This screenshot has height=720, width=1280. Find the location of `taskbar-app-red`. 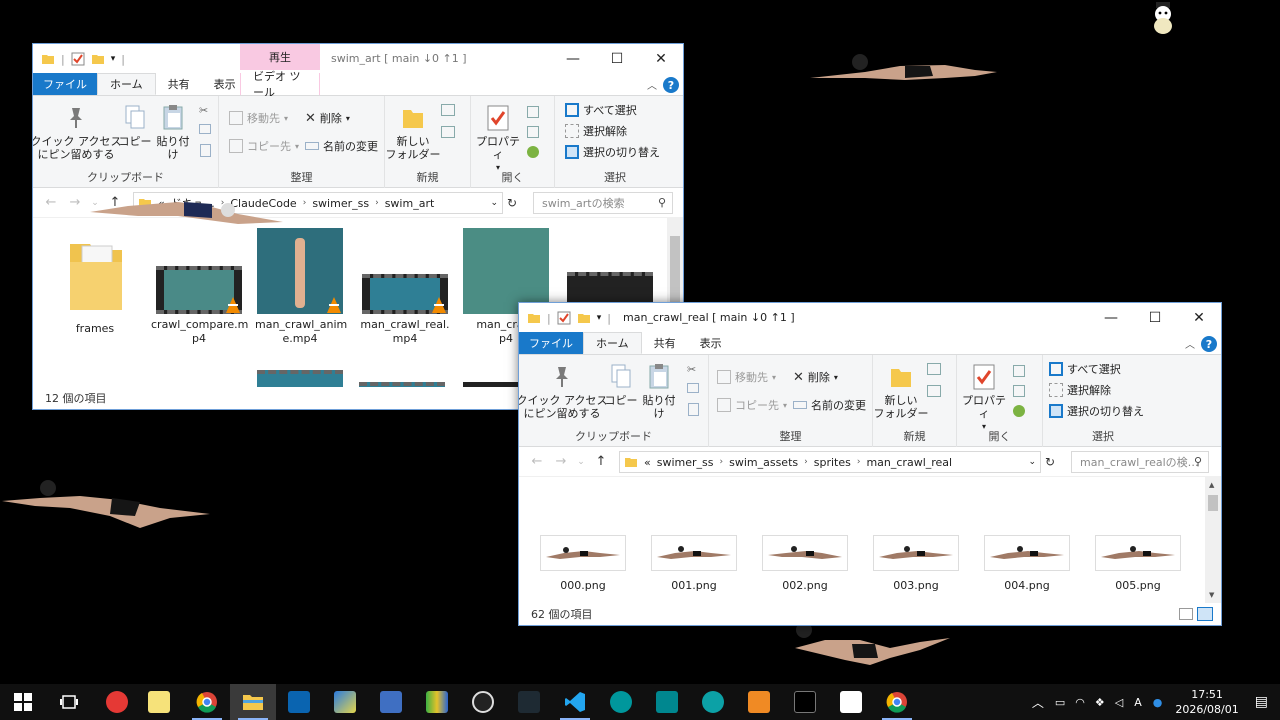

taskbar-app-red is located at coordinates (117, 702).